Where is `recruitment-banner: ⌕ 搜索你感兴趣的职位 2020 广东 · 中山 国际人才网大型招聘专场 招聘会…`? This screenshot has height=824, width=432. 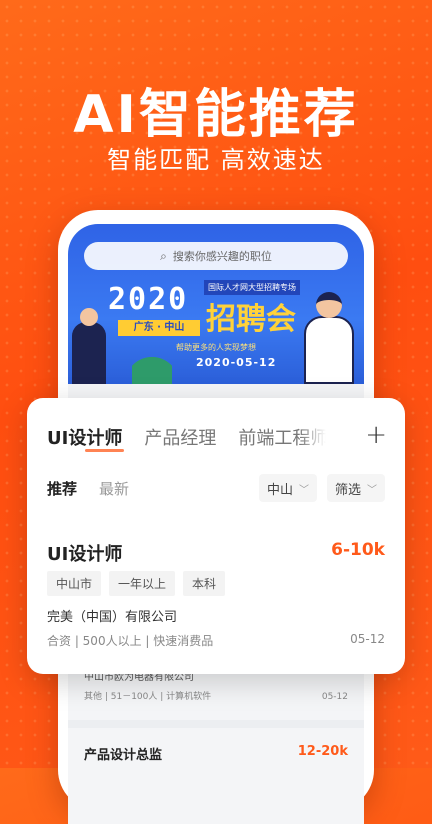 recruitment-banner: ⌕ 搜索你感兴趣的职位 2020 广东 · 中山 国际人才网大型招聘专场 招聘会… is located at coordinates (216, 304).